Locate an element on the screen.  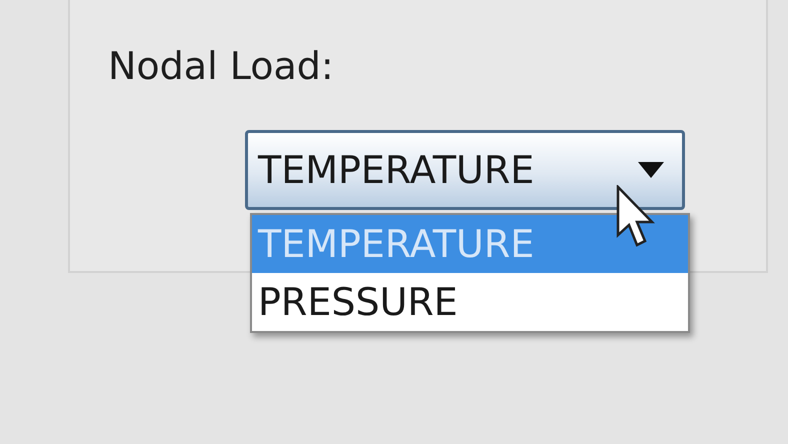
dropdown-option: PRESSURE is located at coordinates (470, 302).